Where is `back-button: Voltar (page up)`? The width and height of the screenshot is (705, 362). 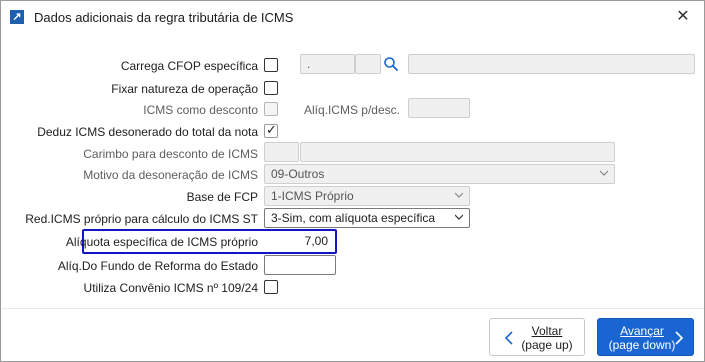
back-button: Voltar (page up) is located at coordinates (537, 337).